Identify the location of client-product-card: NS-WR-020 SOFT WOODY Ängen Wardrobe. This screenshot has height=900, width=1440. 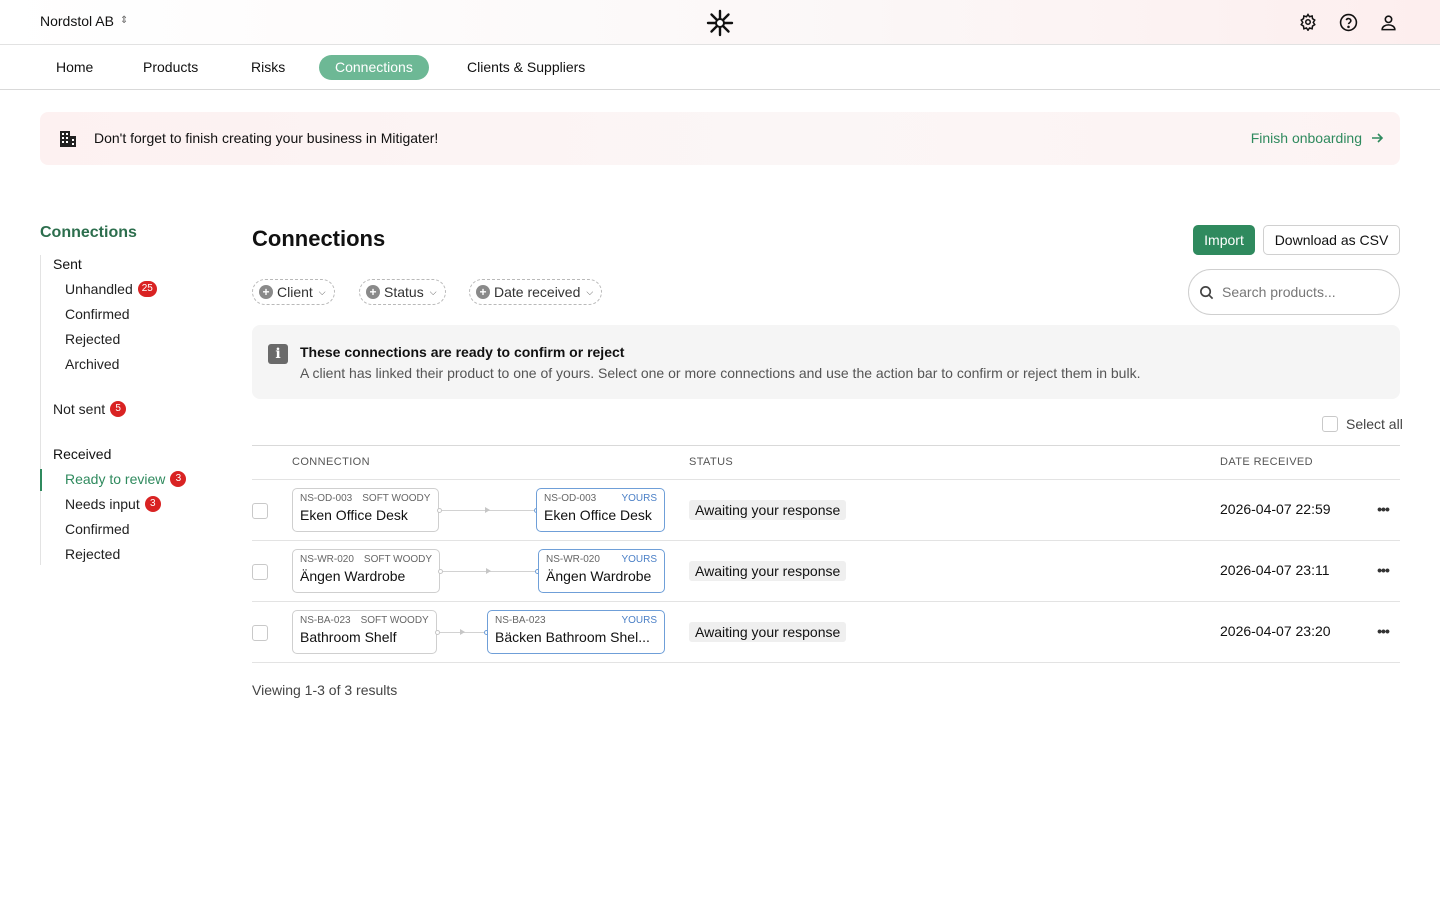
(366, 571).